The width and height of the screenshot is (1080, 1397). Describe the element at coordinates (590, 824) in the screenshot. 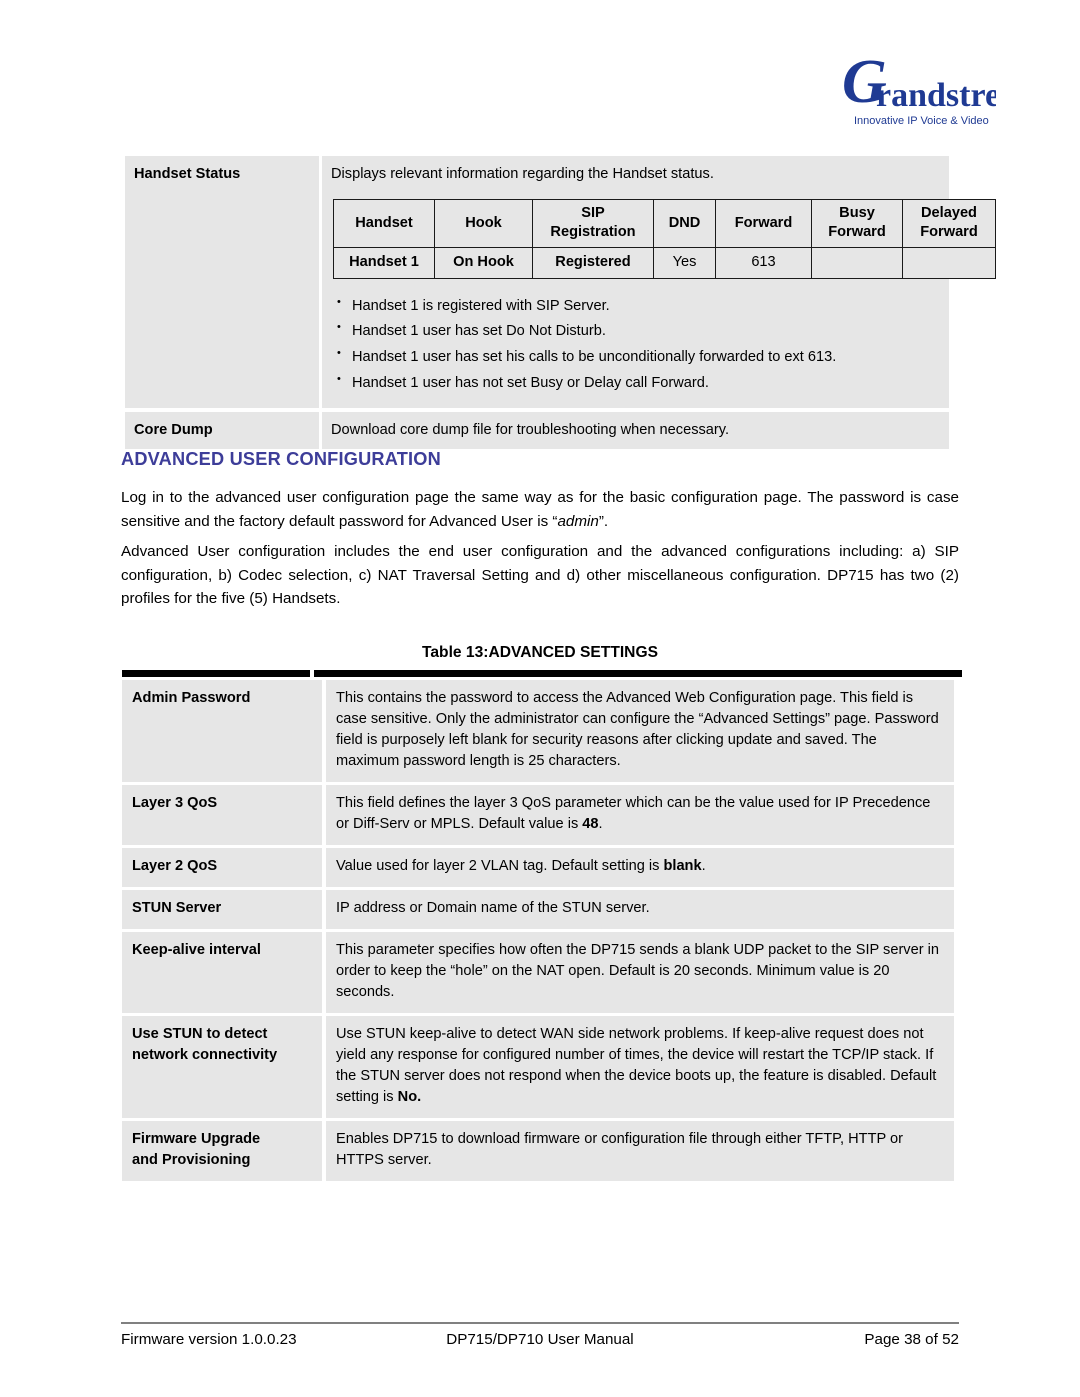

I see `row-desc-layer-3-qos-value: 48` at that location.